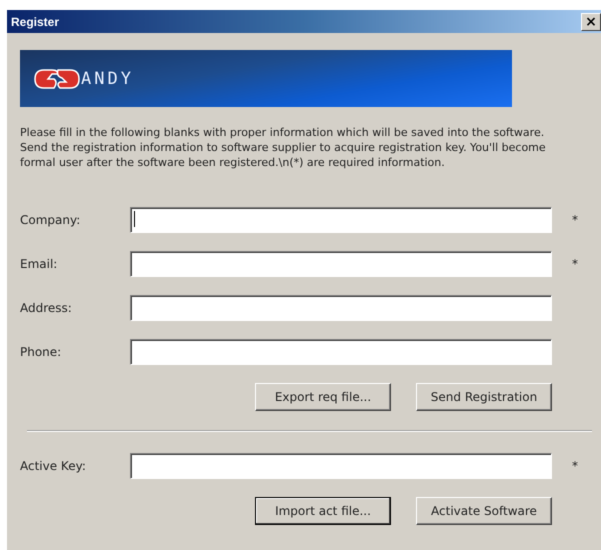 This screenshot has width=601, height=550. Describe the element at coordinates (53, 466) in the screenshot. I see `field-label: Active Key:` at that location.